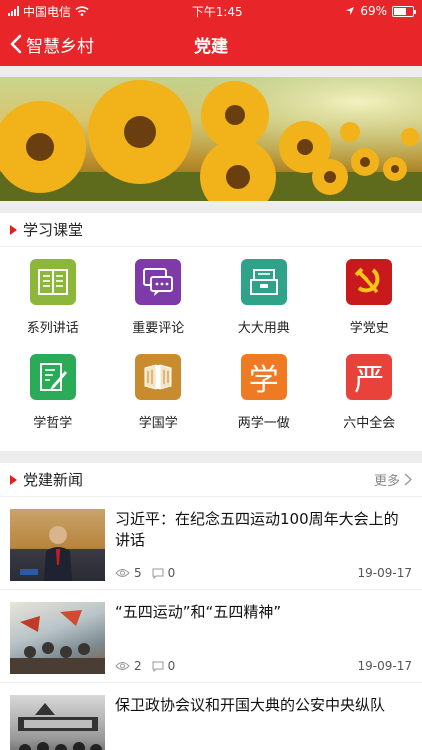 The width and height of the screenshot is (422, 750). What do you see at coordinates (408, 479) in the screenshot?
I see `chevron-right-icon` at bounding box center [408, 479].